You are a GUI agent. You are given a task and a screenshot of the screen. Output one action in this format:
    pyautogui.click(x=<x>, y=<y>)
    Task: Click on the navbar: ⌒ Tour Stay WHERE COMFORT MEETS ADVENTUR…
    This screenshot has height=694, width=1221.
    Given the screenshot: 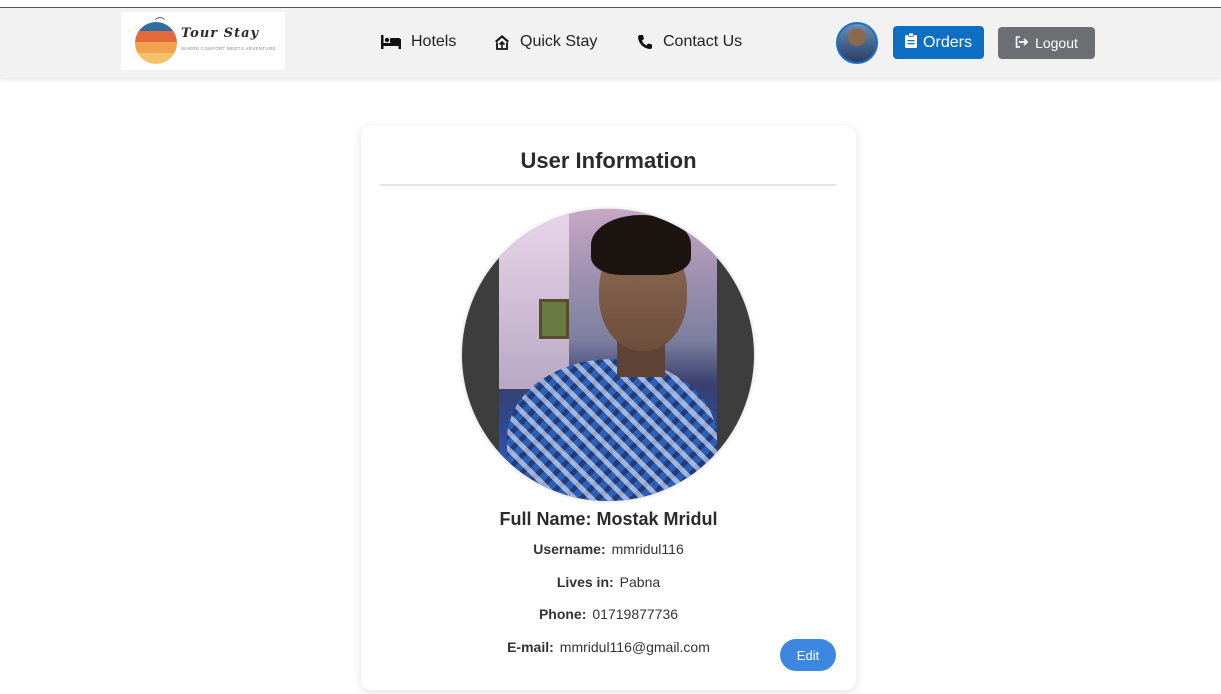 What is the action you would take?
    pyautogui.click(x=610, y=43)
    